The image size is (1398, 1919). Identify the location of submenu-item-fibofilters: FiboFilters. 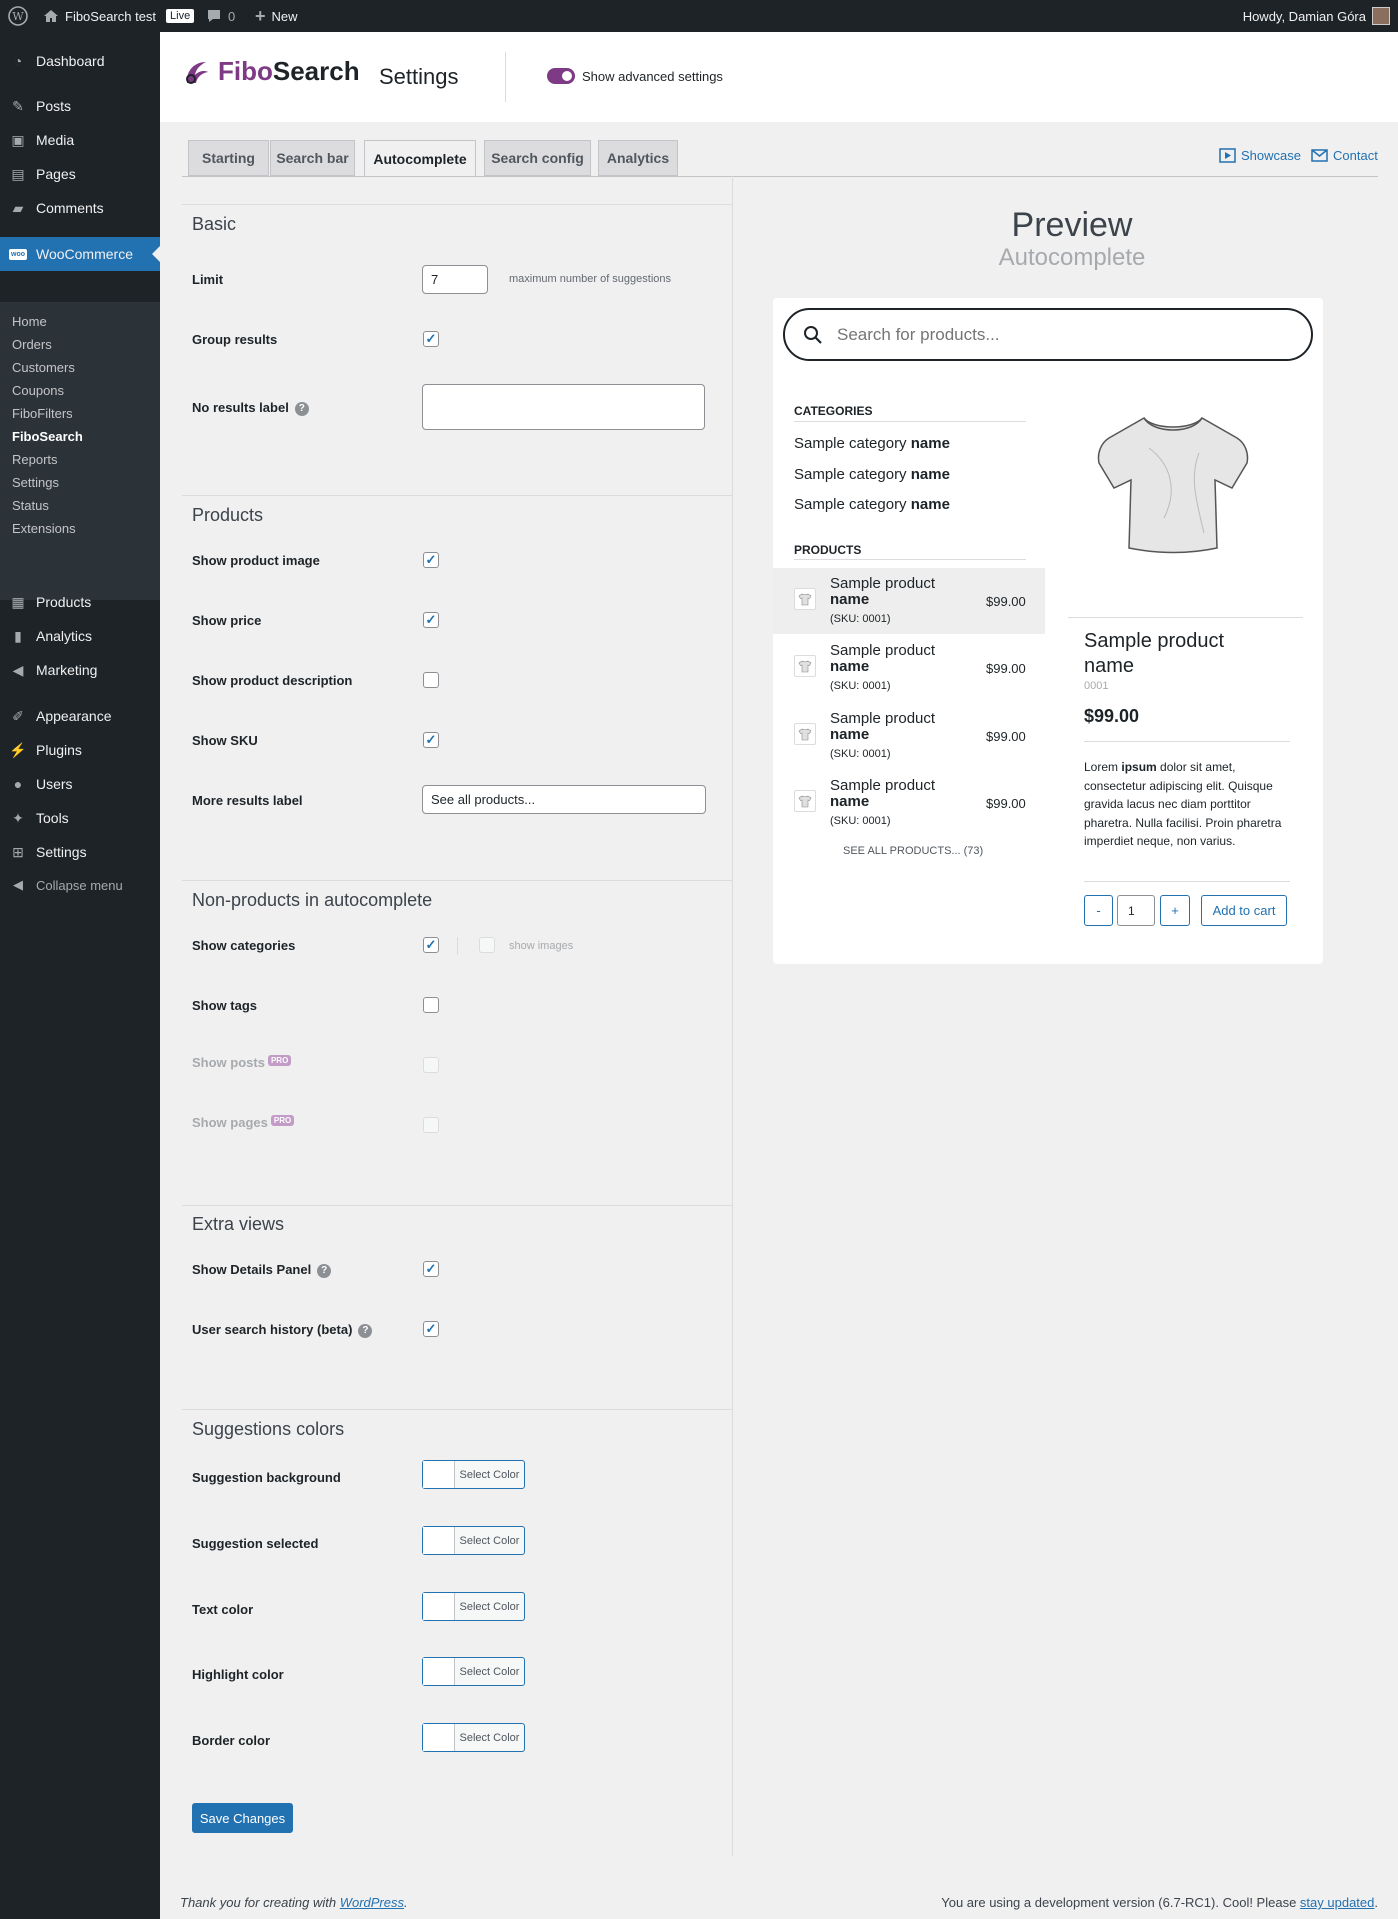
(42, 413).